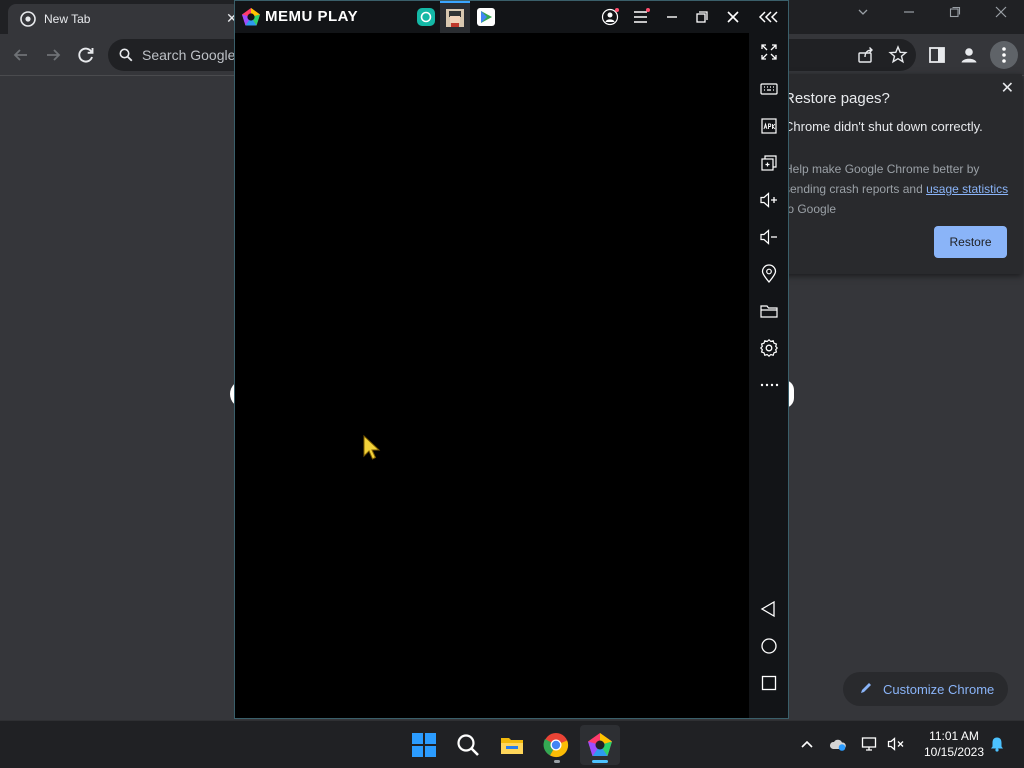 The image size is (1024, 768). What do you see at coordinates (967, 189) in the screenshot?
I see `usage-statistics-link: usage statistics` at bounding box center [967, 189].